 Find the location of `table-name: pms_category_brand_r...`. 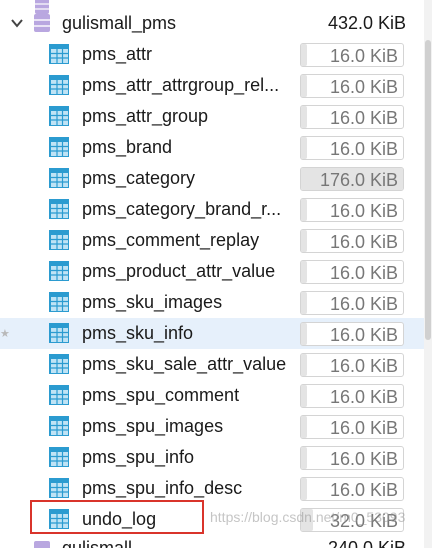

table-name: pms_category_brand_r... is located at coordinates (182, 209).